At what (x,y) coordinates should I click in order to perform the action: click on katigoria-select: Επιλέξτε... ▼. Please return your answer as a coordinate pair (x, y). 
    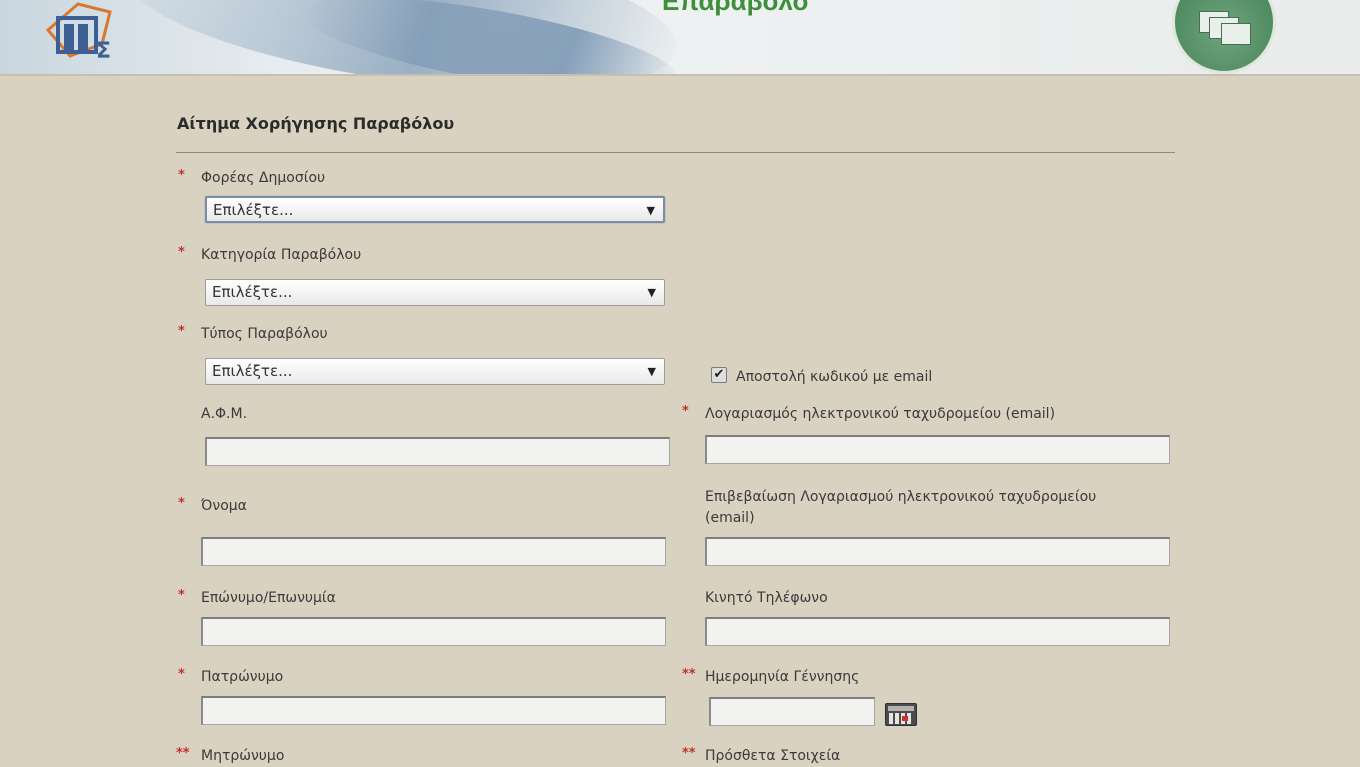
    Looking at the image, I should click on (435, 292).